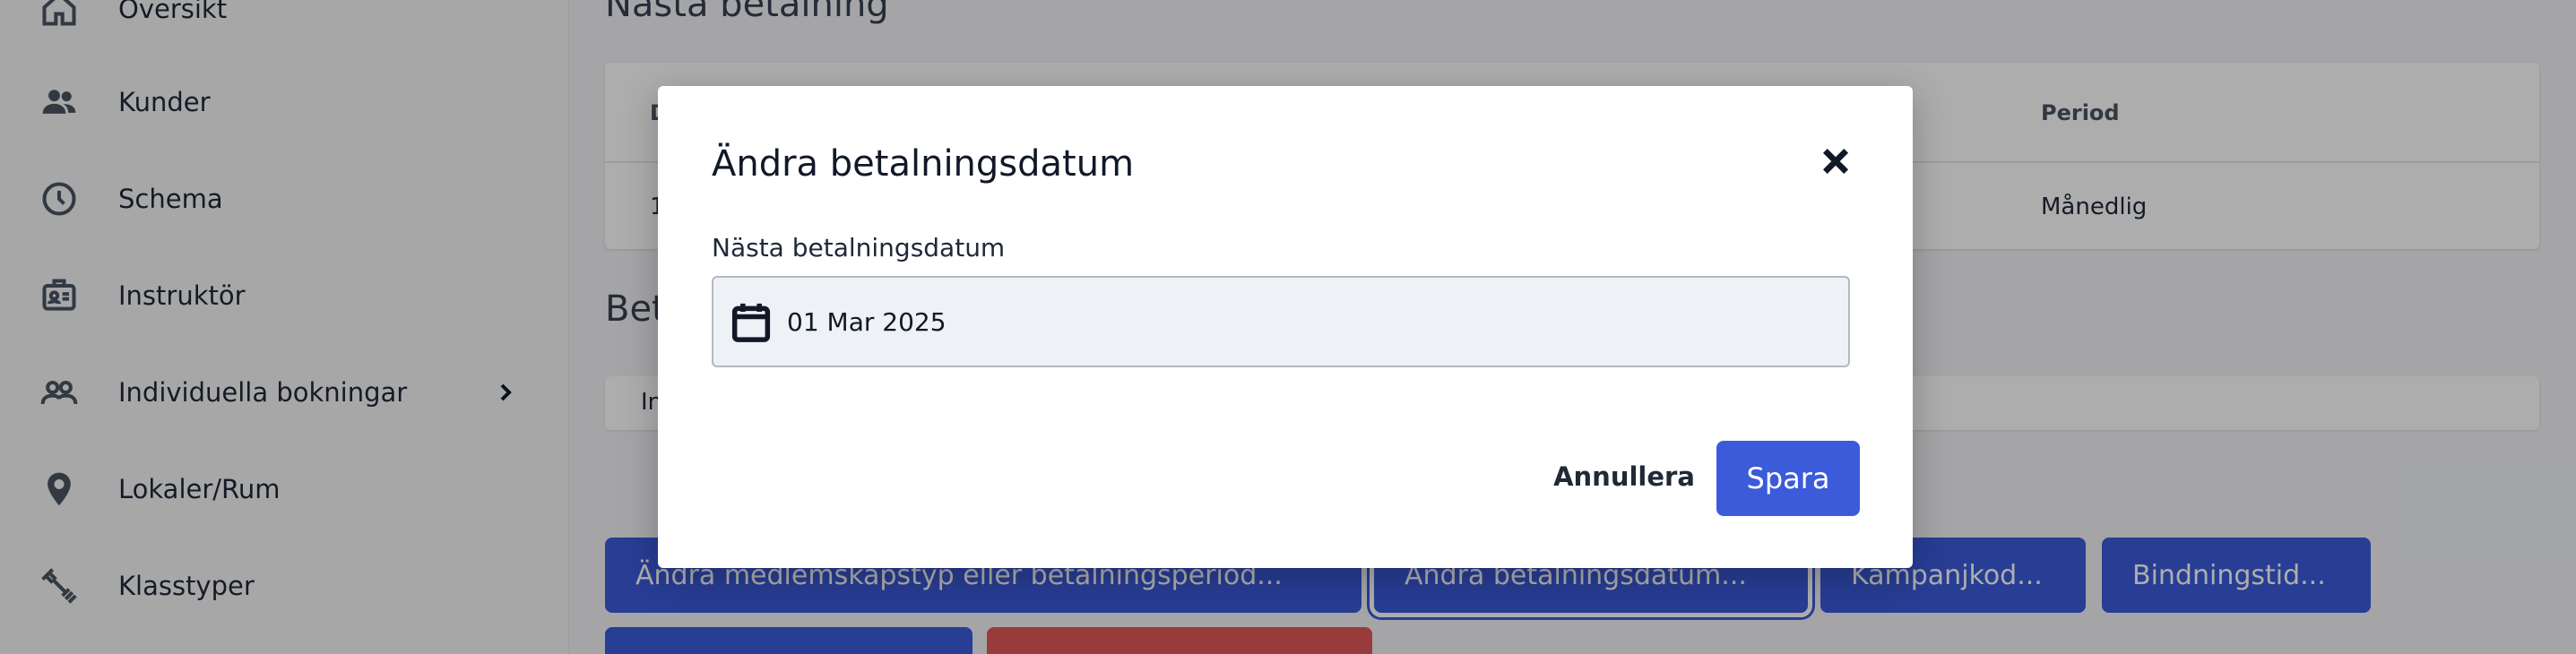  I want to click on dialog-title: Ändra betalningsdatum, so click(923, 164).